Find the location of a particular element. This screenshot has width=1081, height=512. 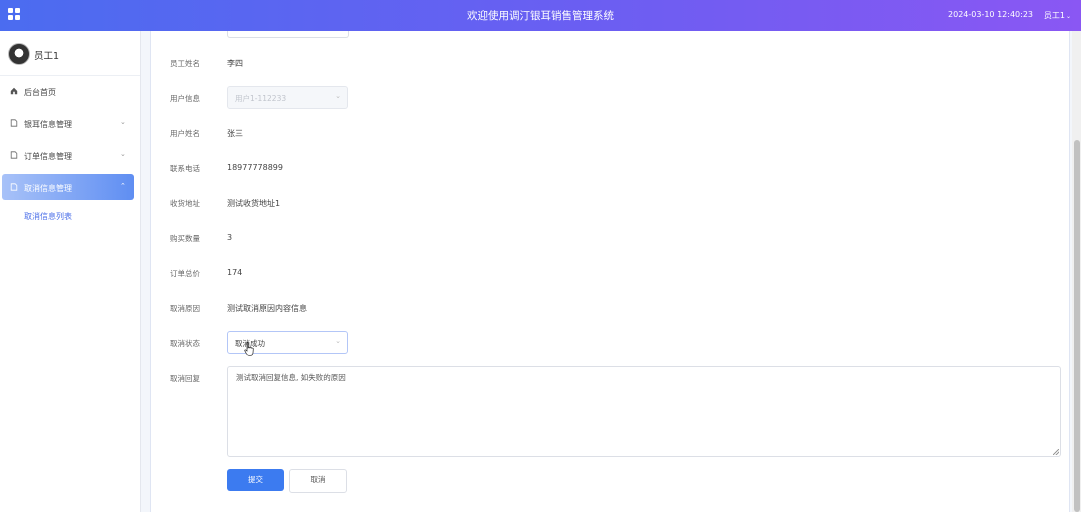

top-bar: 欢迎使用调汀银耳销售管理系统 2024-03-10 12:40:23 员工1⌄ is located at coordinates (540, 15).